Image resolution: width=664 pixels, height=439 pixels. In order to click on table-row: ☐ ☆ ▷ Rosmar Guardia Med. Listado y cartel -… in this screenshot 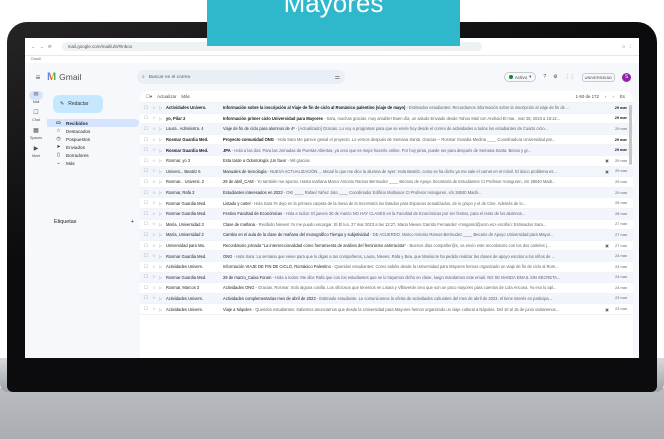, I will do `click(386, 203)`.